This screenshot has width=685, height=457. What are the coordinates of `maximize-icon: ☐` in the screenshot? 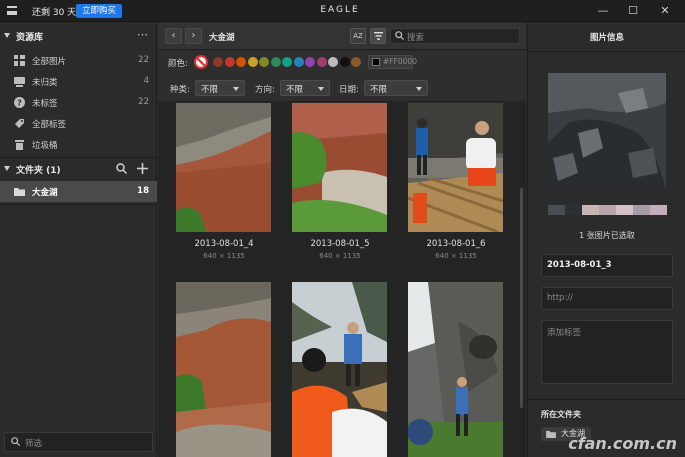 It's located at (633, 11).